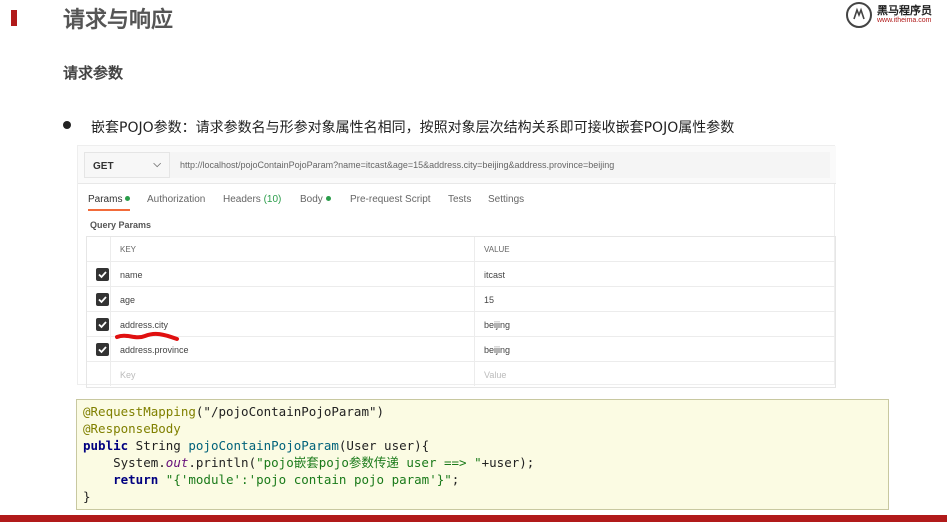 The image size is (947, 522). Describe the element at coordinates (461, 349) in the screenshot. I see `table-row: address.province beijing` at that location.